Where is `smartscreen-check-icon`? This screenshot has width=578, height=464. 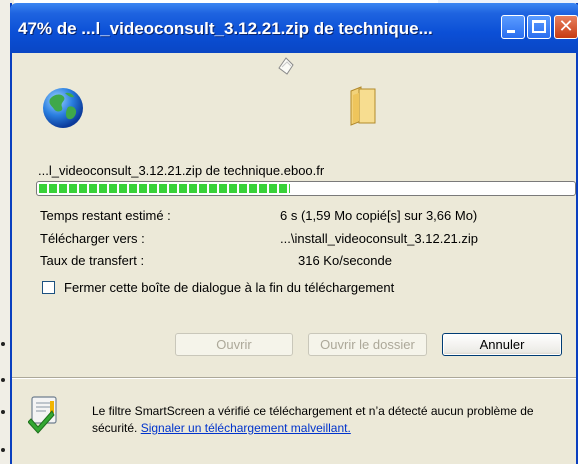
smartscreen-check-icon is located at coordinates (42, 415).